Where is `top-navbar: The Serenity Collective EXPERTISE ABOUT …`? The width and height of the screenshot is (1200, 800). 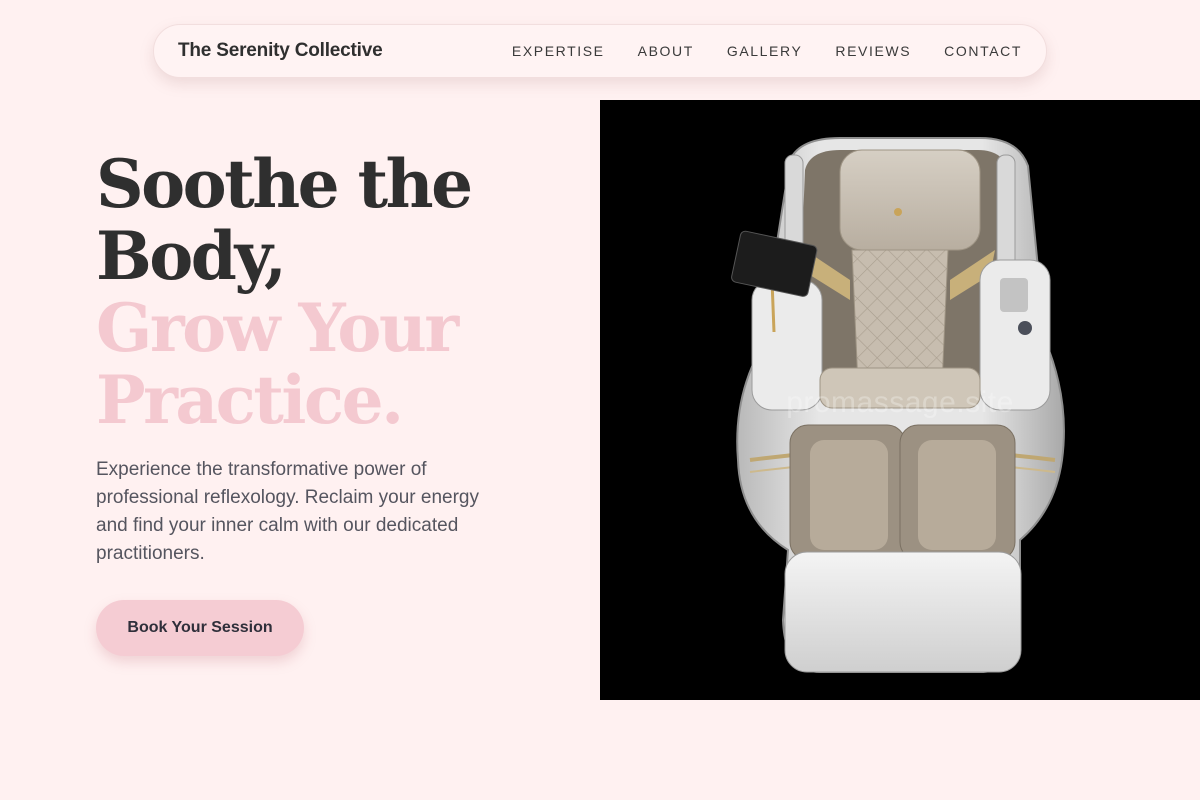 top-navbar: The Serenity Collective EXPERTISE ABOUT … is located at coordinates (600, 51).